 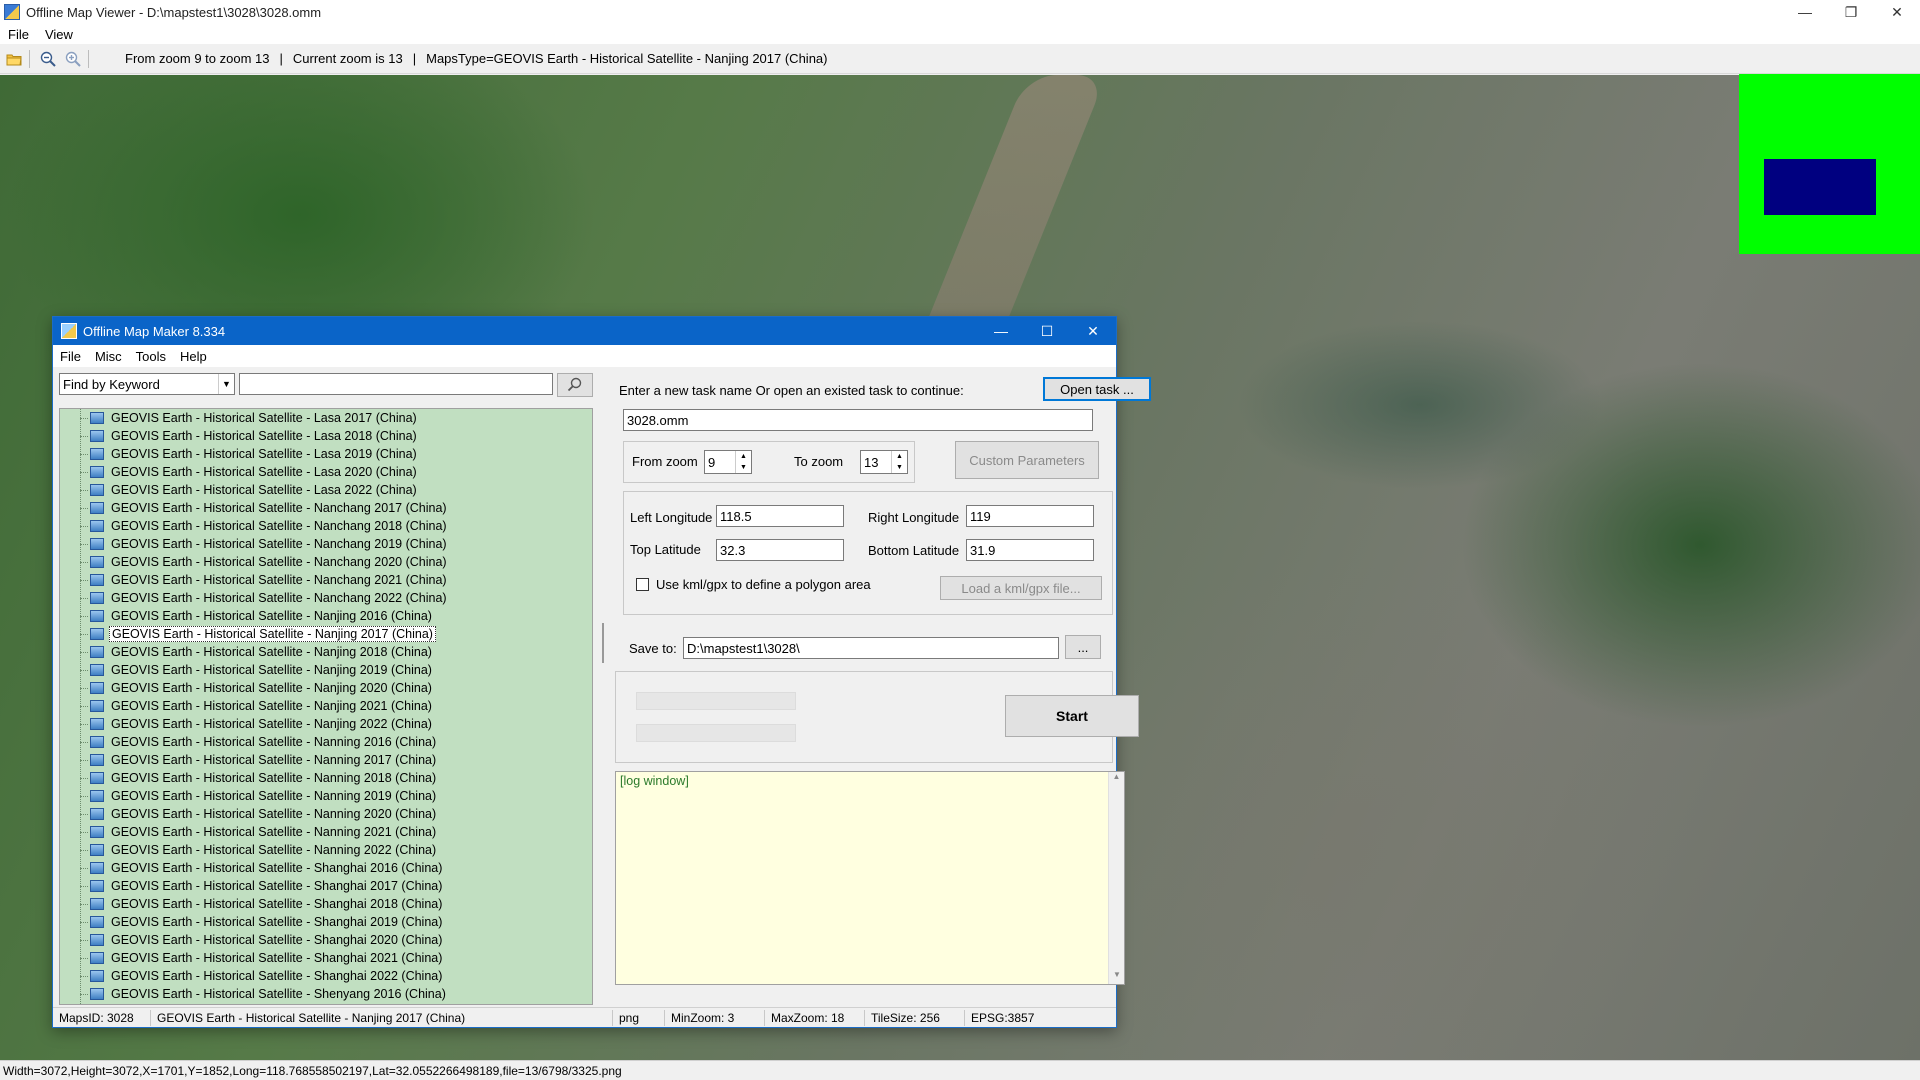 I want to click on custom-parameters-button: Custom Parameters, so click(x=1027, y=460).